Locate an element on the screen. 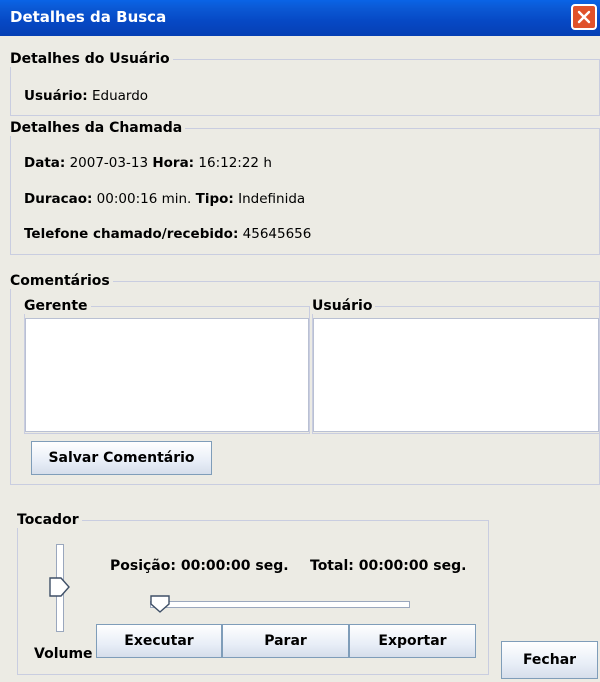  close-icon is located at coordinates (584, 17).